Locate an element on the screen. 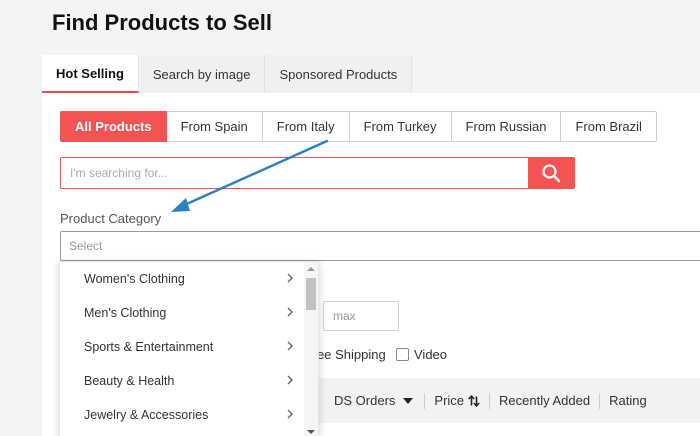  scroll-down-icon is located at coordinates (311, 432).